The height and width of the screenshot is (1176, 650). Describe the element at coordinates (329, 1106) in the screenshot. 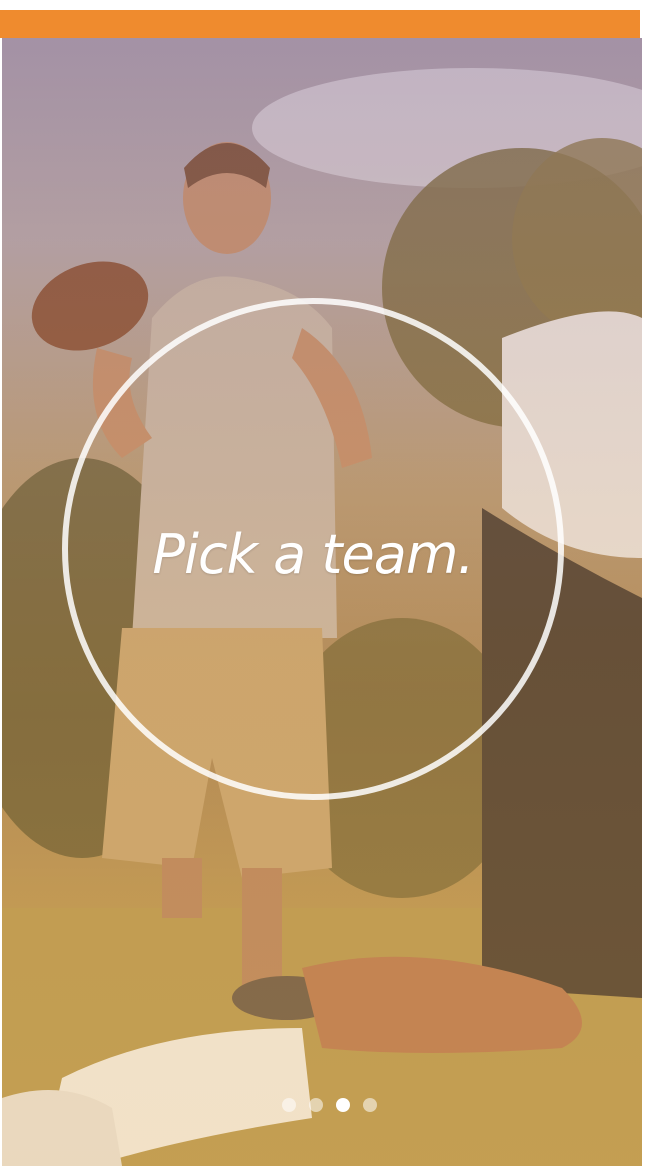

I see `page-indicator` at that location.